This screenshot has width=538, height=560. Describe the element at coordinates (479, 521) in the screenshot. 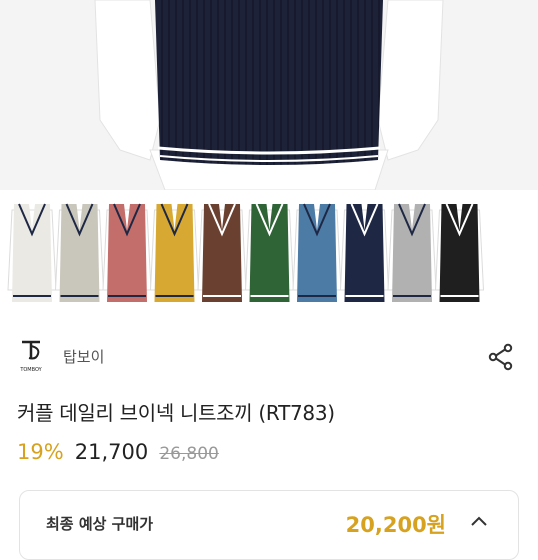

I see `chevron-up-icon` at that location.